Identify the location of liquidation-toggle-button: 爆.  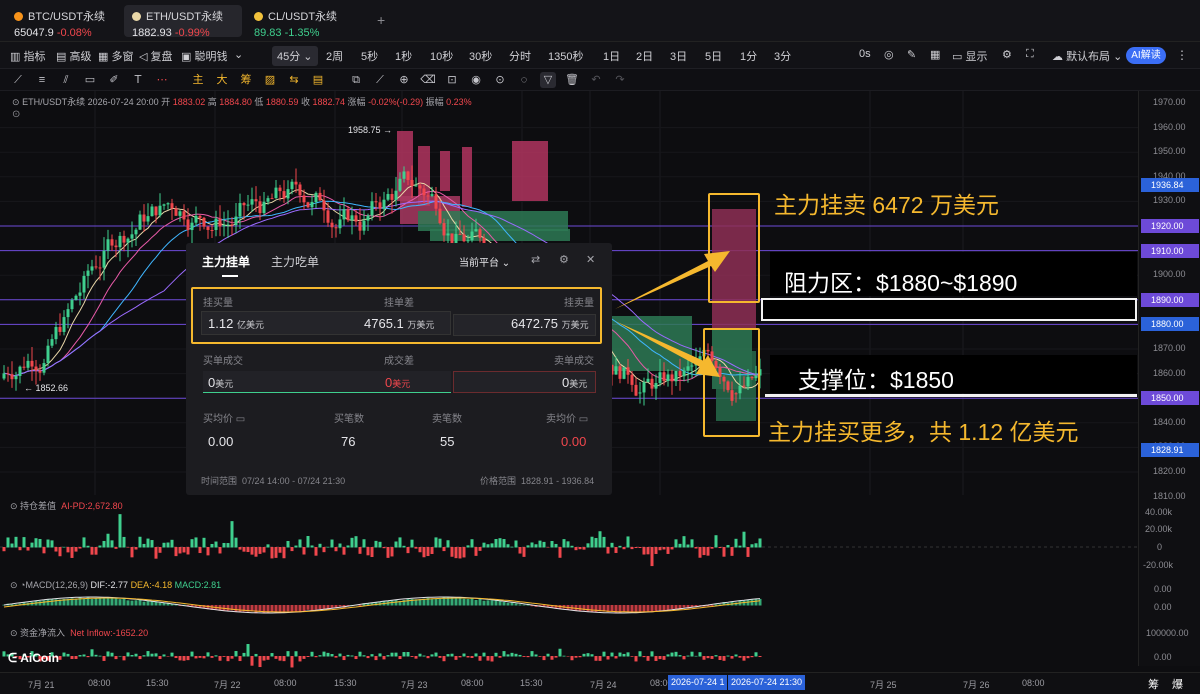
(1177, 684).